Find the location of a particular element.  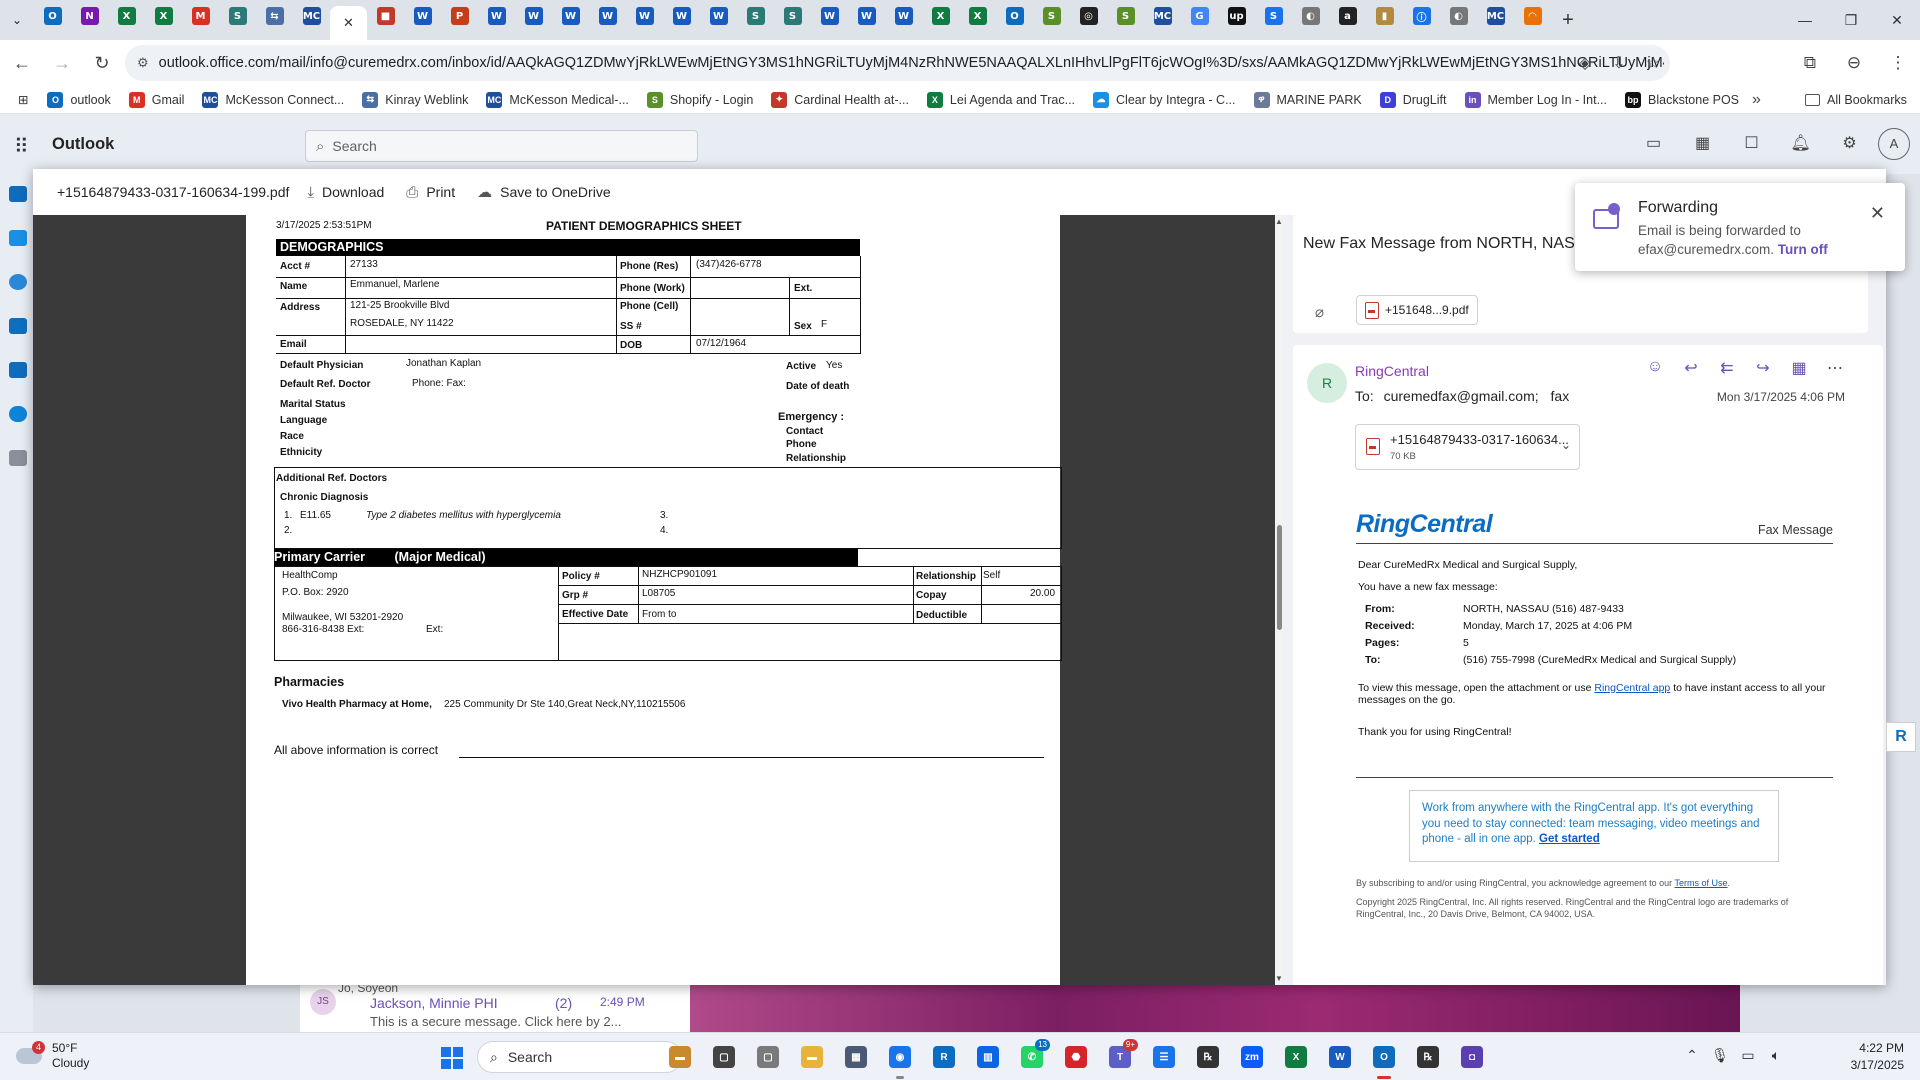

scroll-thumb is located at coordinates (1279, 577).